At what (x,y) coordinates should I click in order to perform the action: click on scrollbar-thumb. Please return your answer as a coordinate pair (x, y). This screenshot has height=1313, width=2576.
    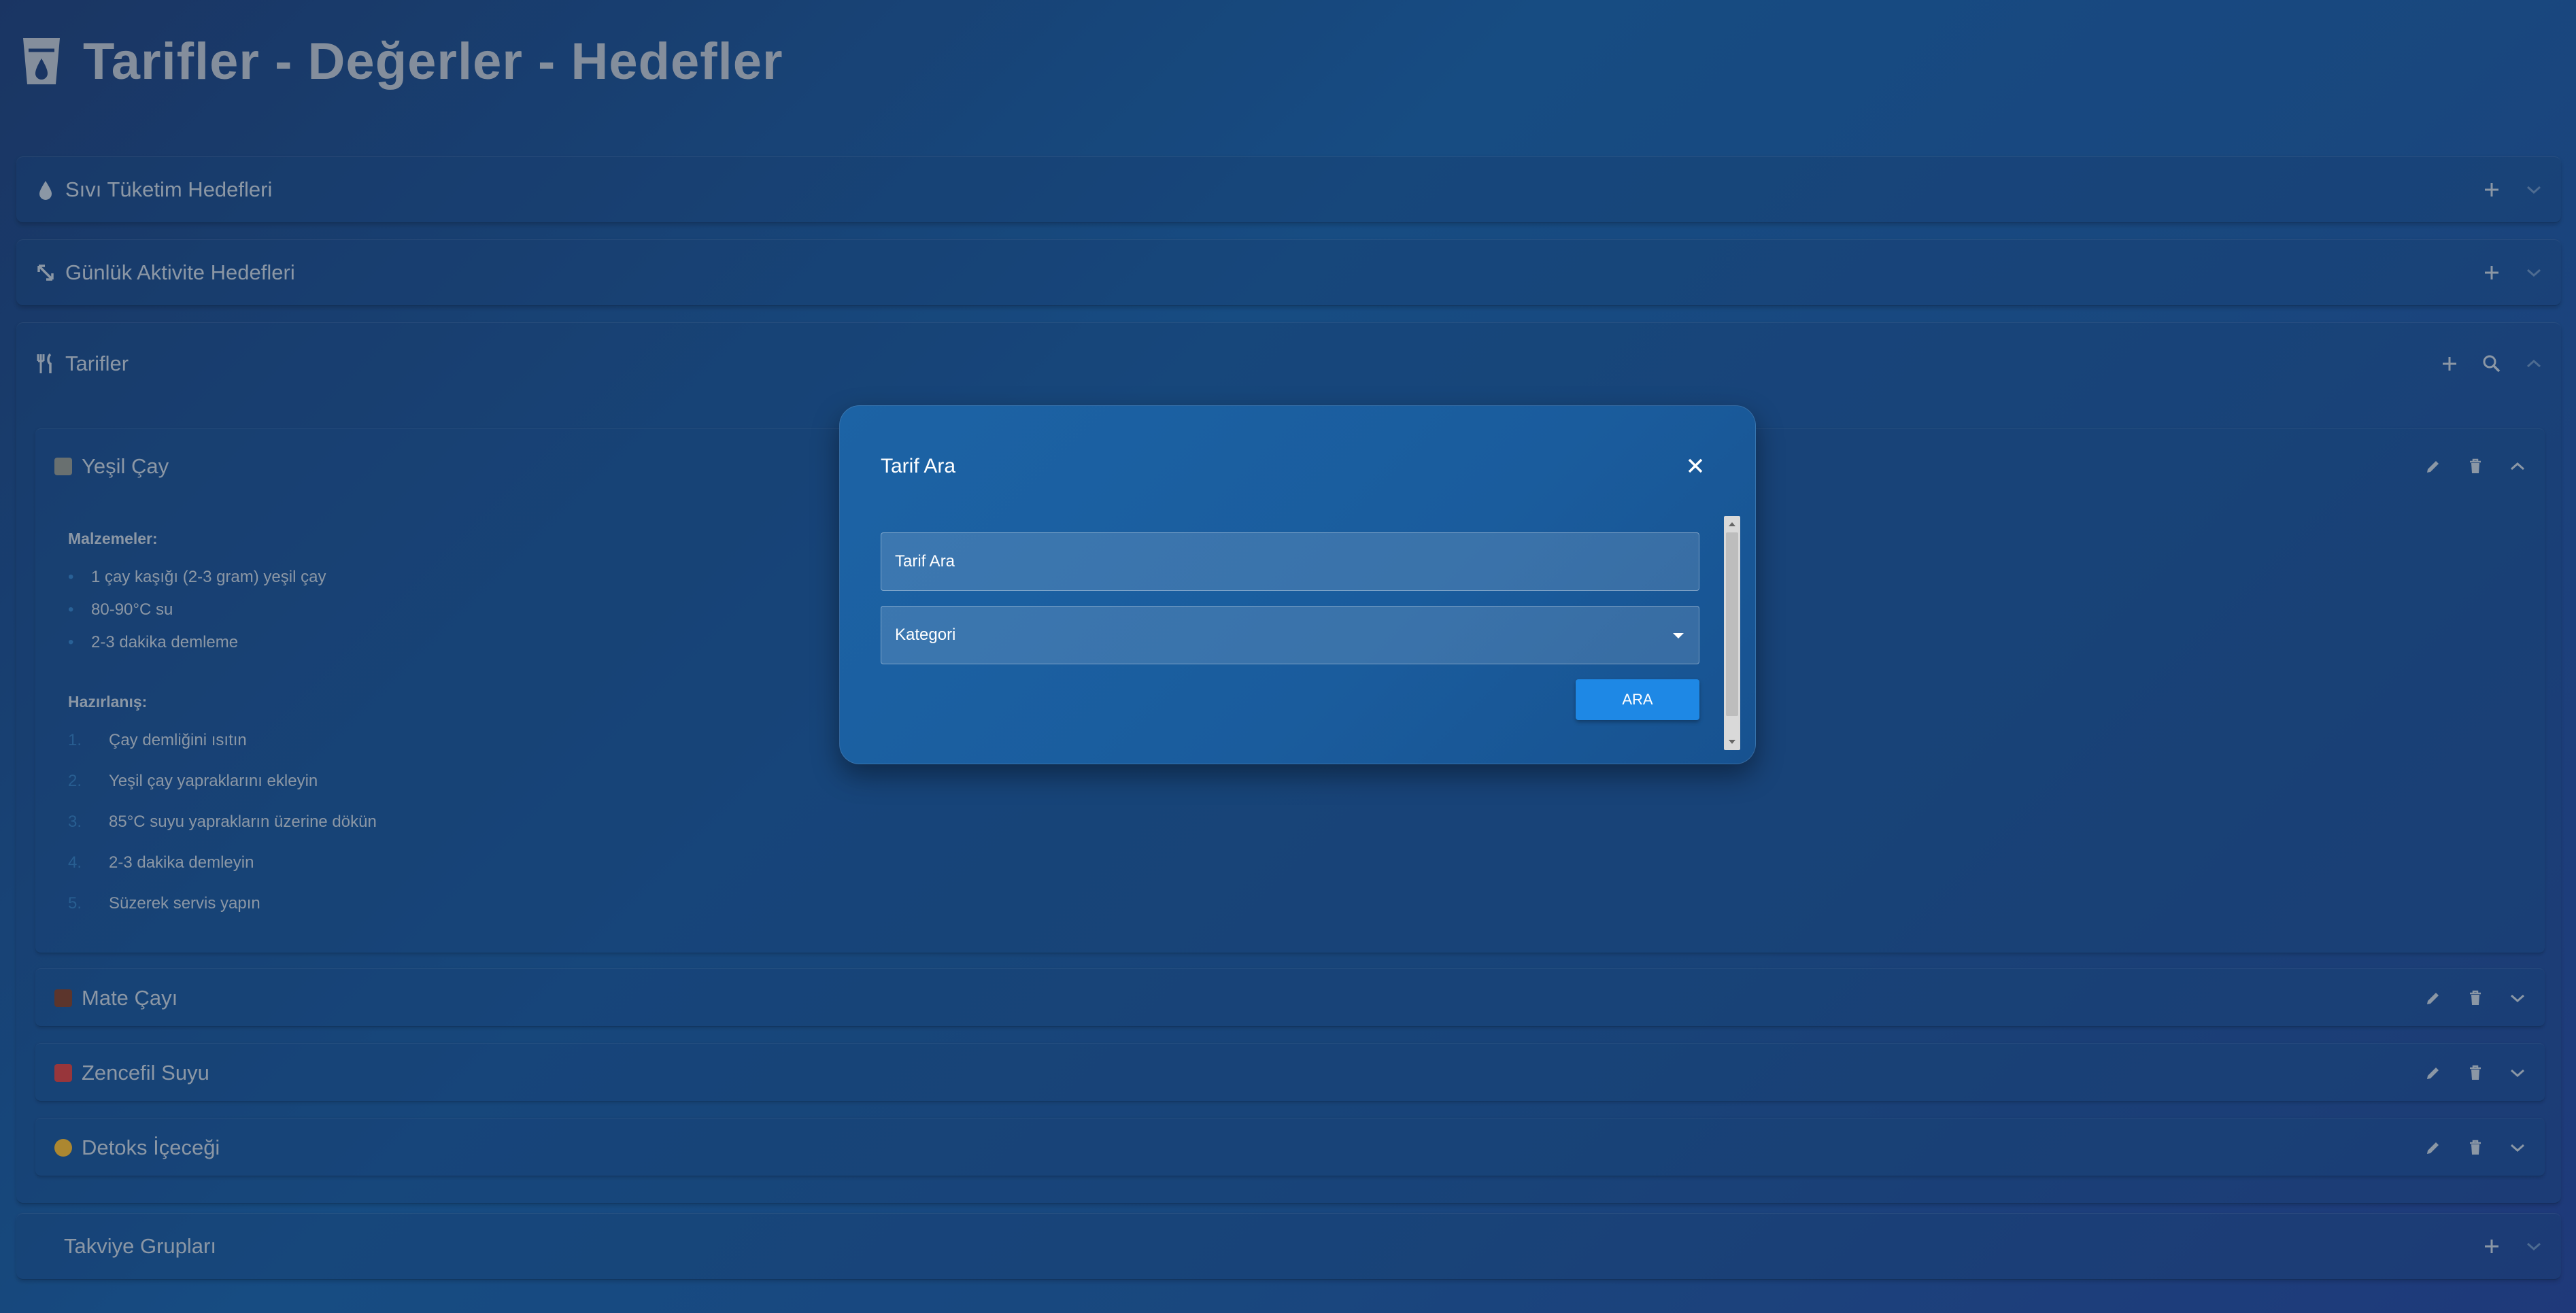
    Looking at the image, I should click on (1732, 624).